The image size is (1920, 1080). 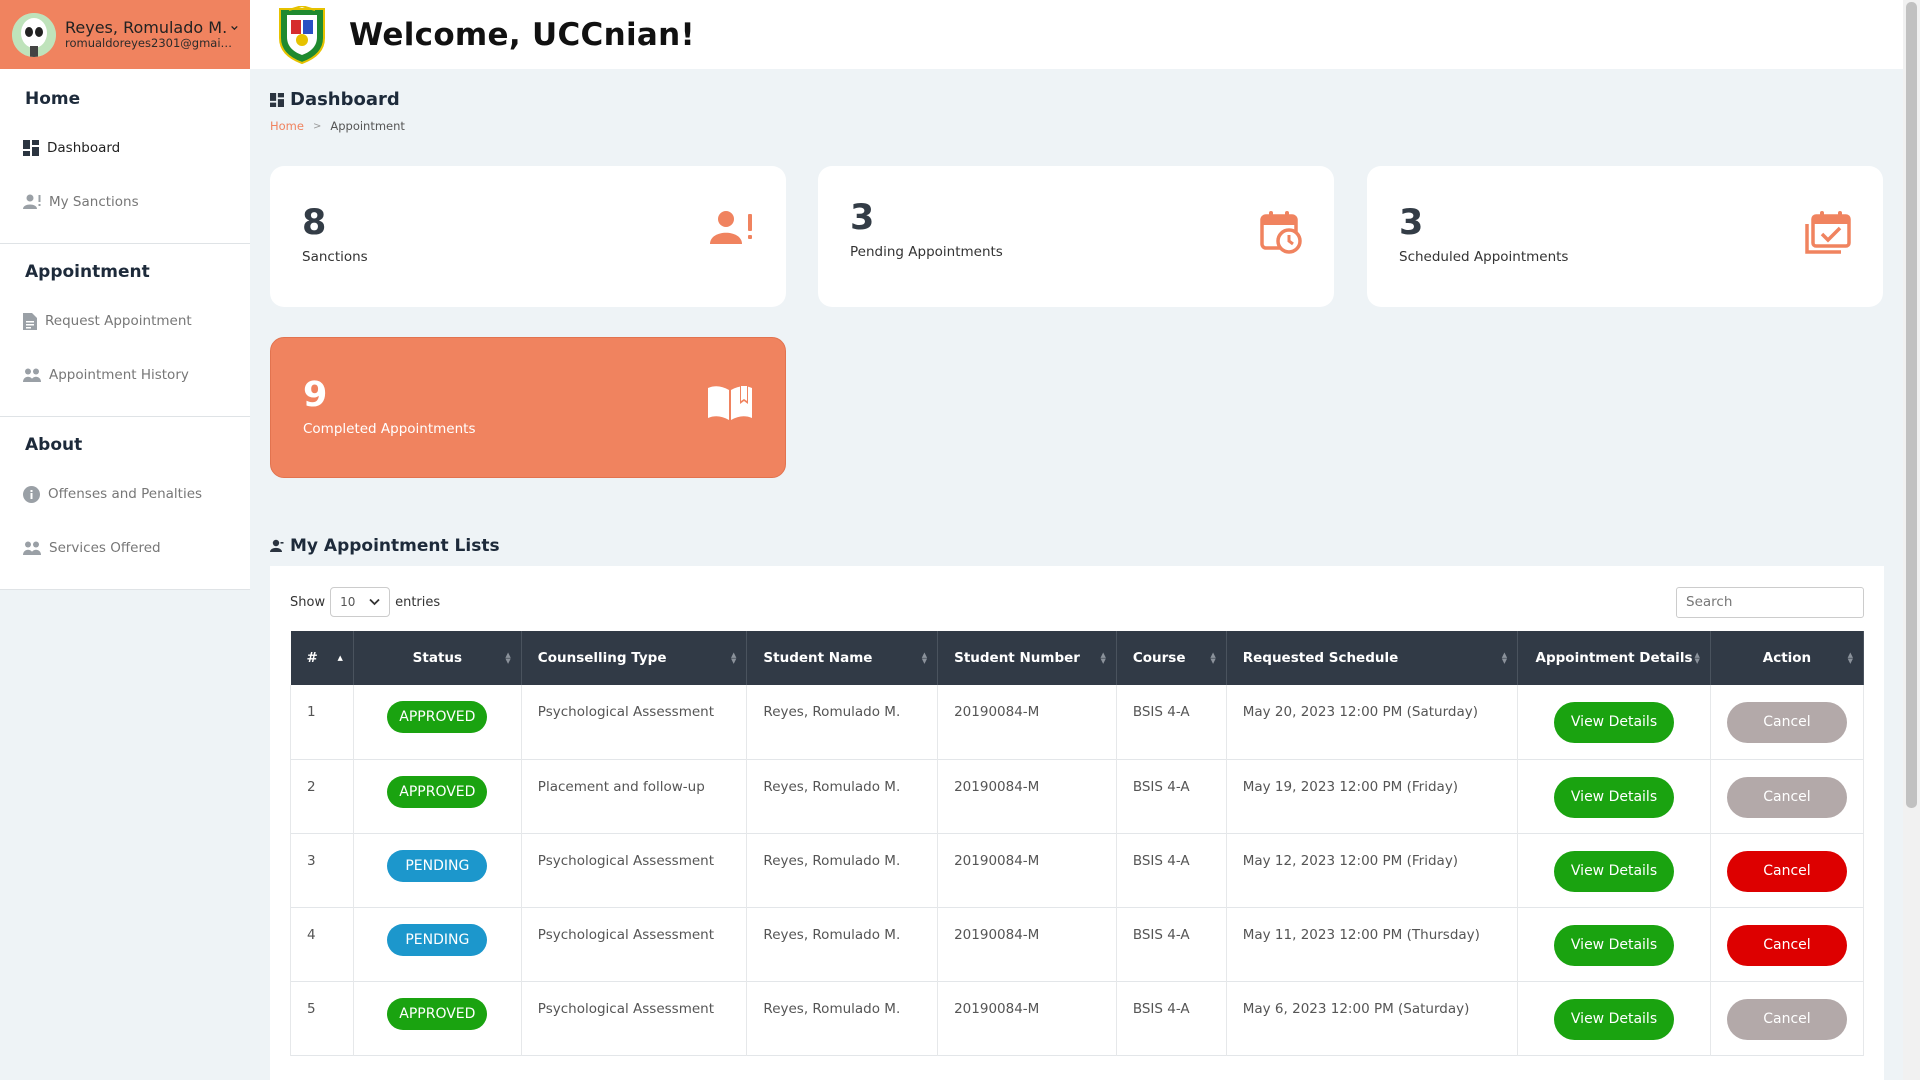 What do you see at coordinates (1076, 34) in the screenshot?
I see `topbar: Welcome, UCCnian!` at bounding box center [1076, 34].